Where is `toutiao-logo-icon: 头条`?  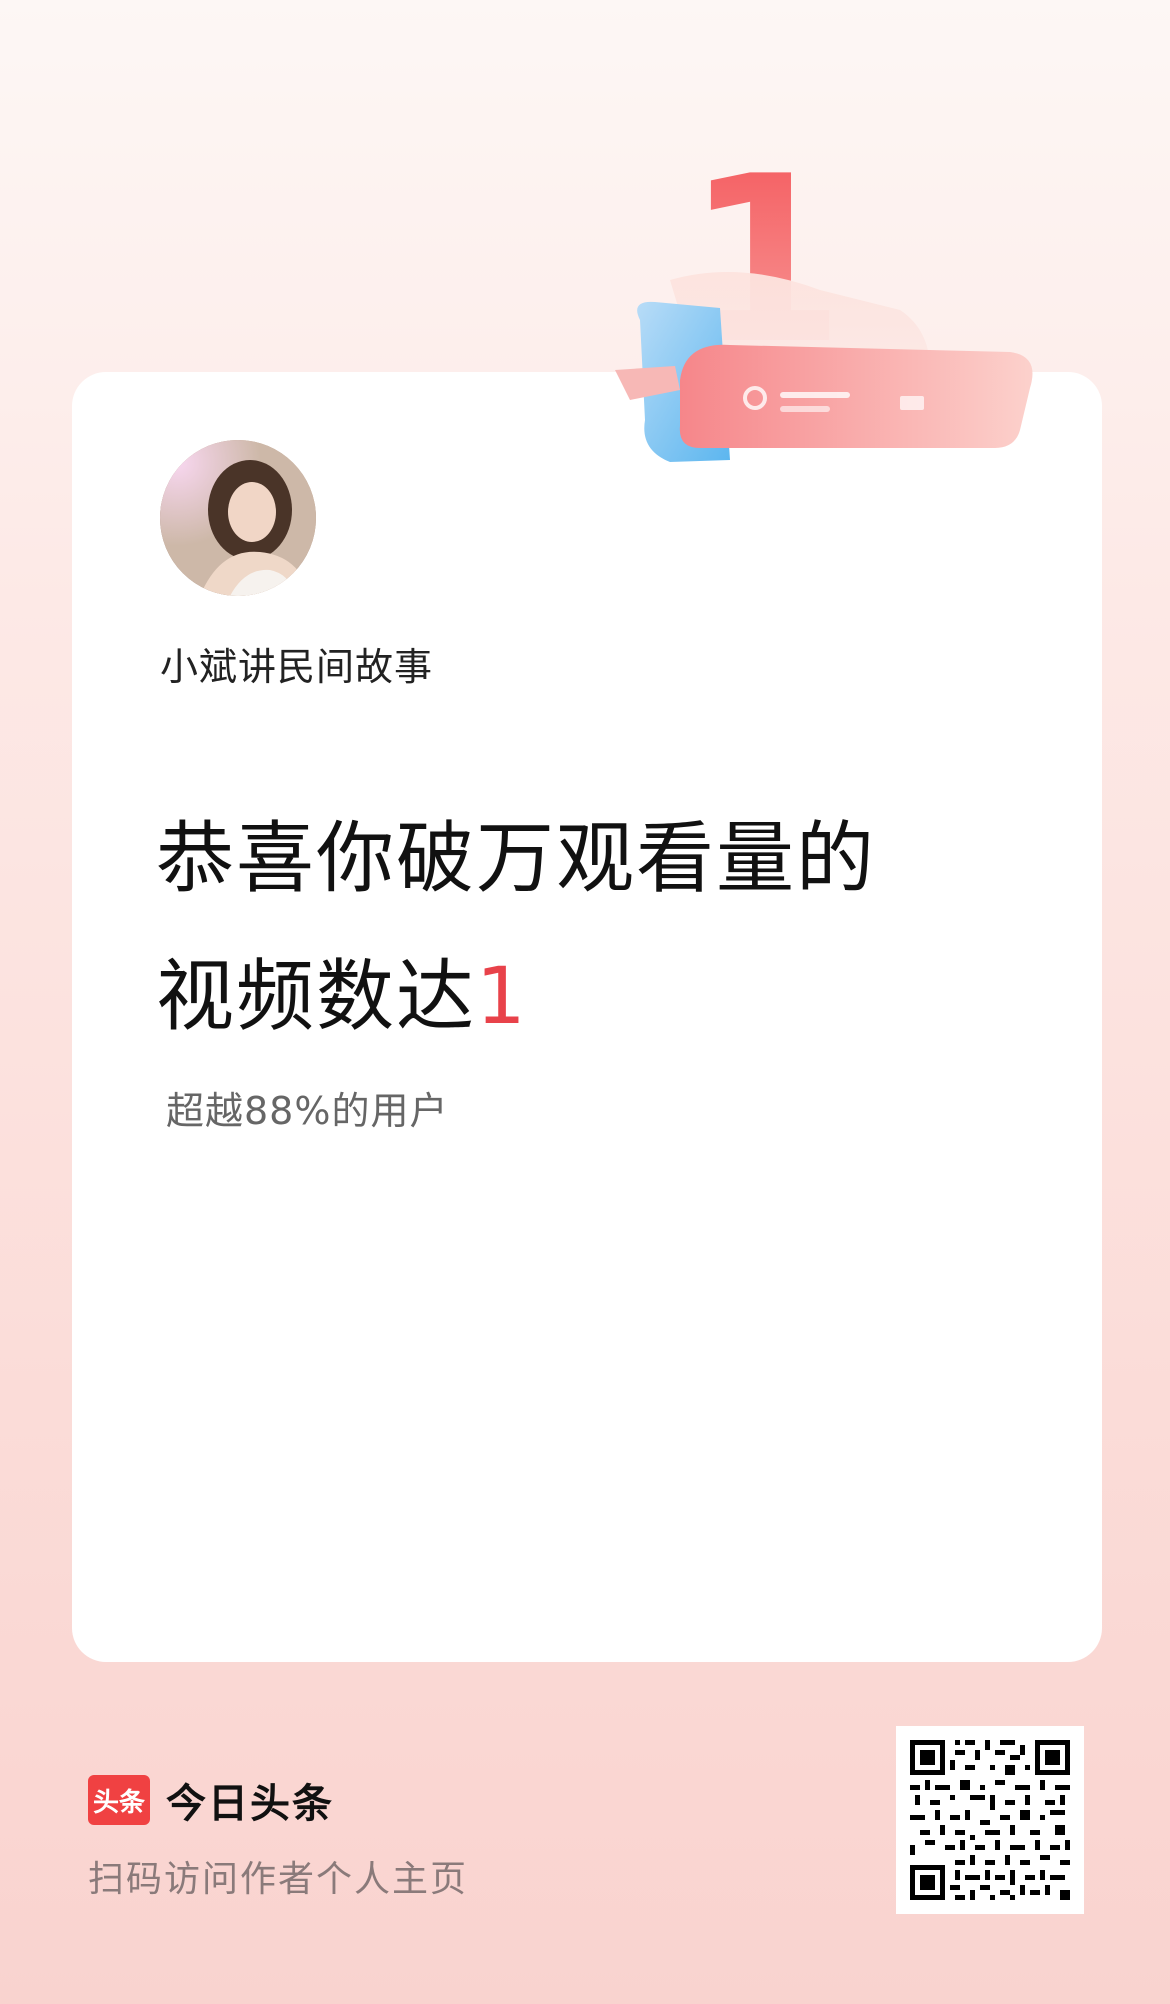 toutiao-logo-icon: 头条 is located at coordinates (119, 1800).